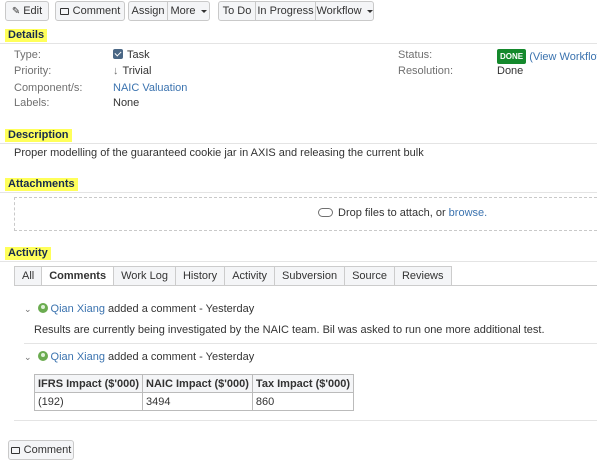 Image resolution: width=597 pixels, height=463 pixels. I want to click on arrow-down-icon: ↓, so click(116, 71).